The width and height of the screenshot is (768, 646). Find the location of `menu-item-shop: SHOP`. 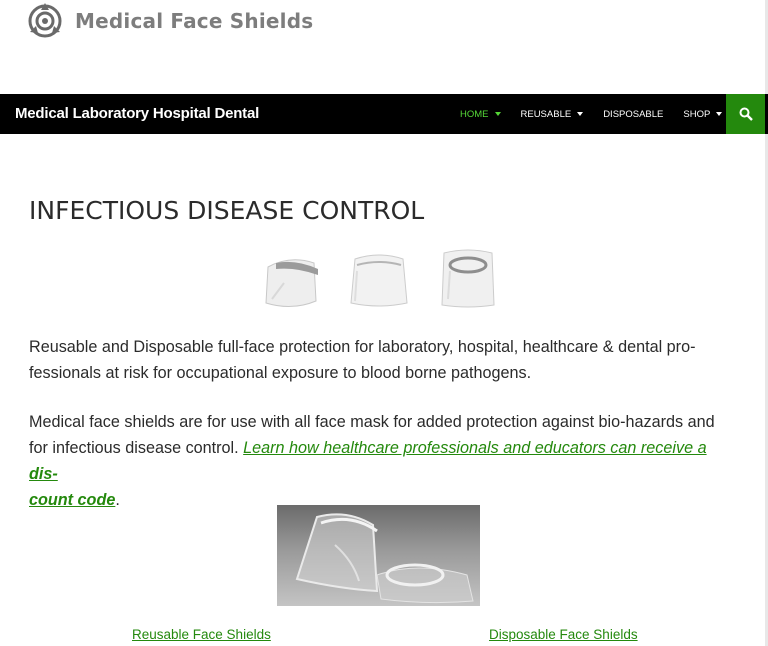

menu-item-shop: SHOP is located at coordinates (702, 114).